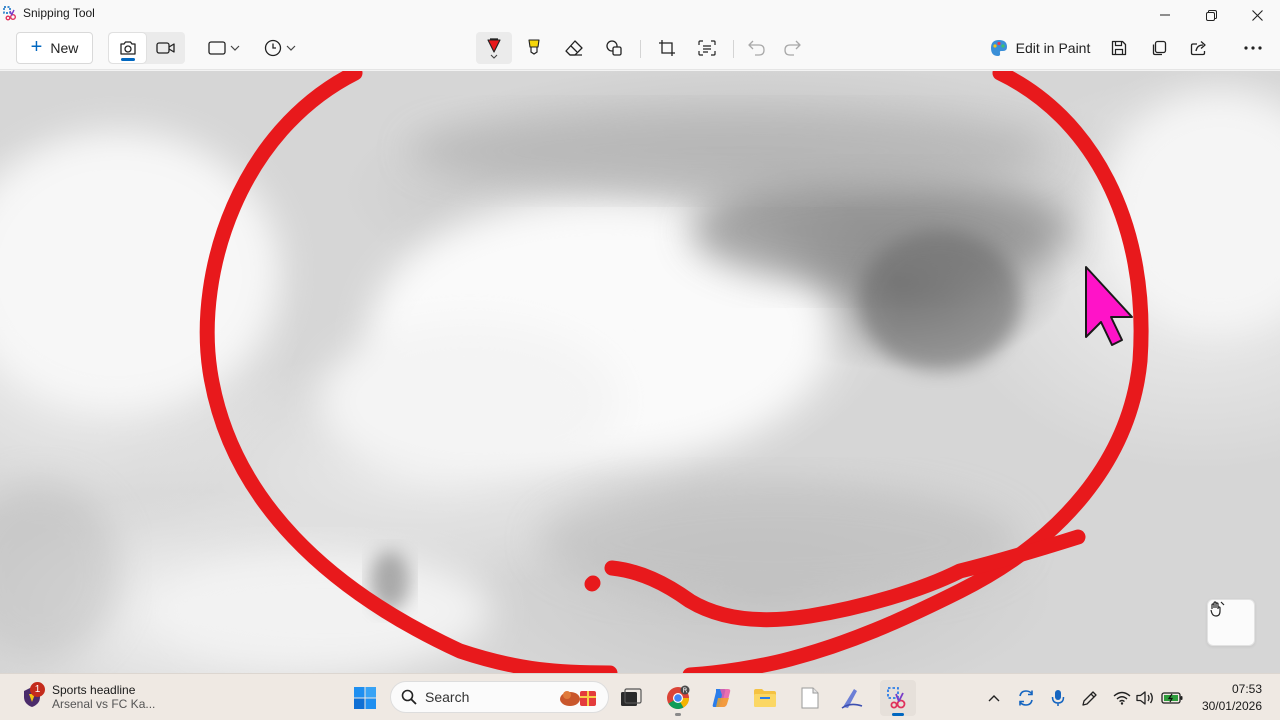 Image resolution: width=1280 pixels, height=720 pixels. Describe the element at coordinates (64, 48) in the screenshot. I see `new-button-label: New` at that location.